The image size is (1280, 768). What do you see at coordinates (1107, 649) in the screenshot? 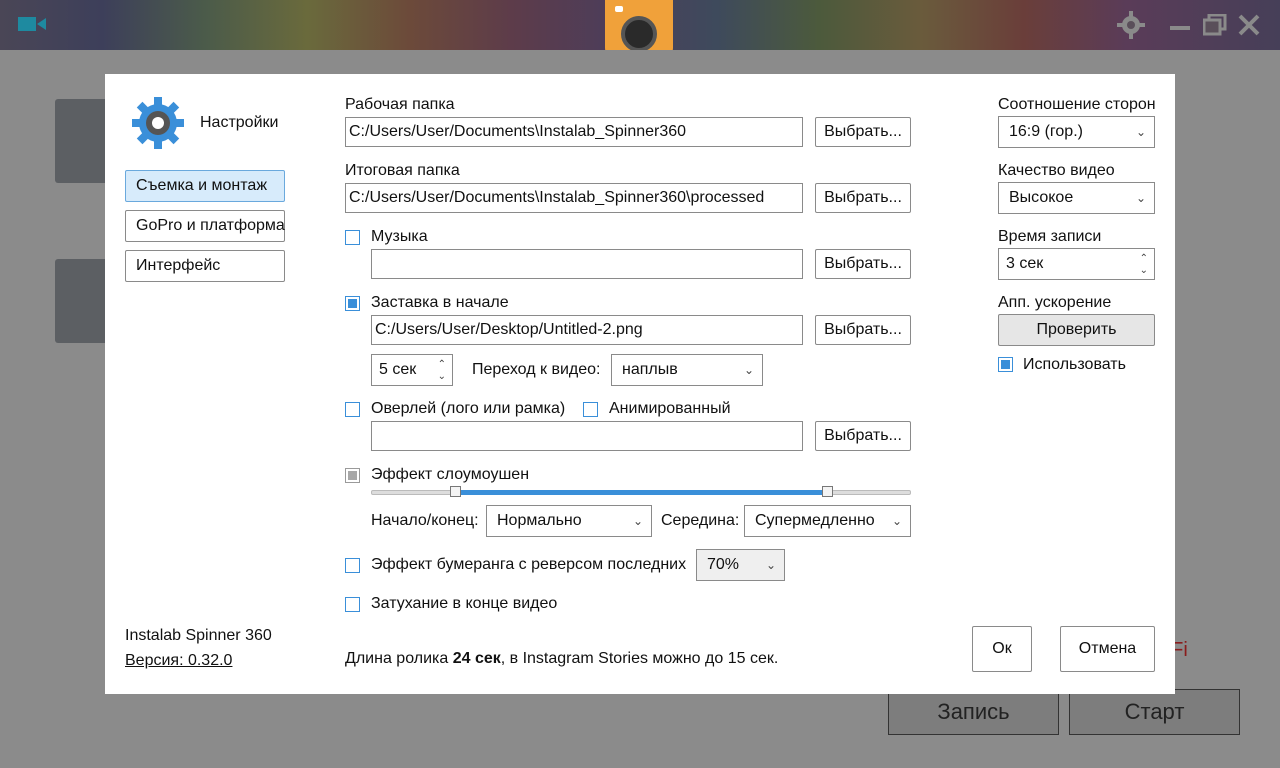
I see `cancel-button: Отмена` at bounding box center [1107, 649].